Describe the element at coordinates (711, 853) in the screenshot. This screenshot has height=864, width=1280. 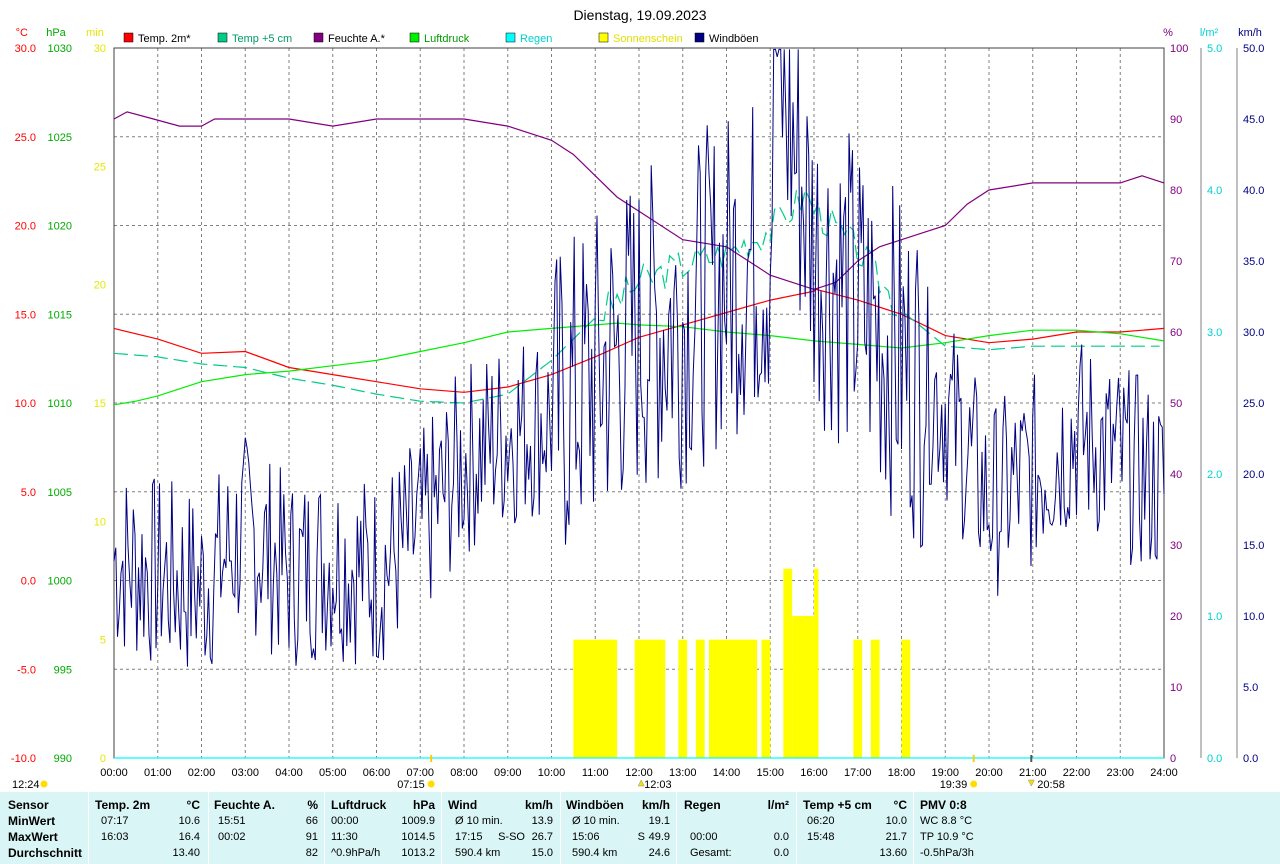
I see `stats-time: Gesamt:` at that location.